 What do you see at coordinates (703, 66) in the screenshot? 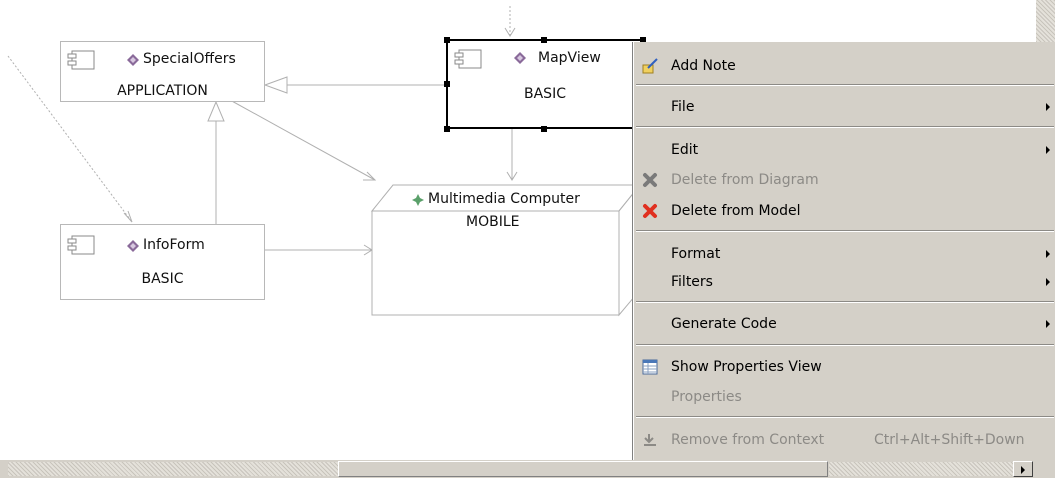
I see `menu-label: Add Note` at bounding box center [703, 66].